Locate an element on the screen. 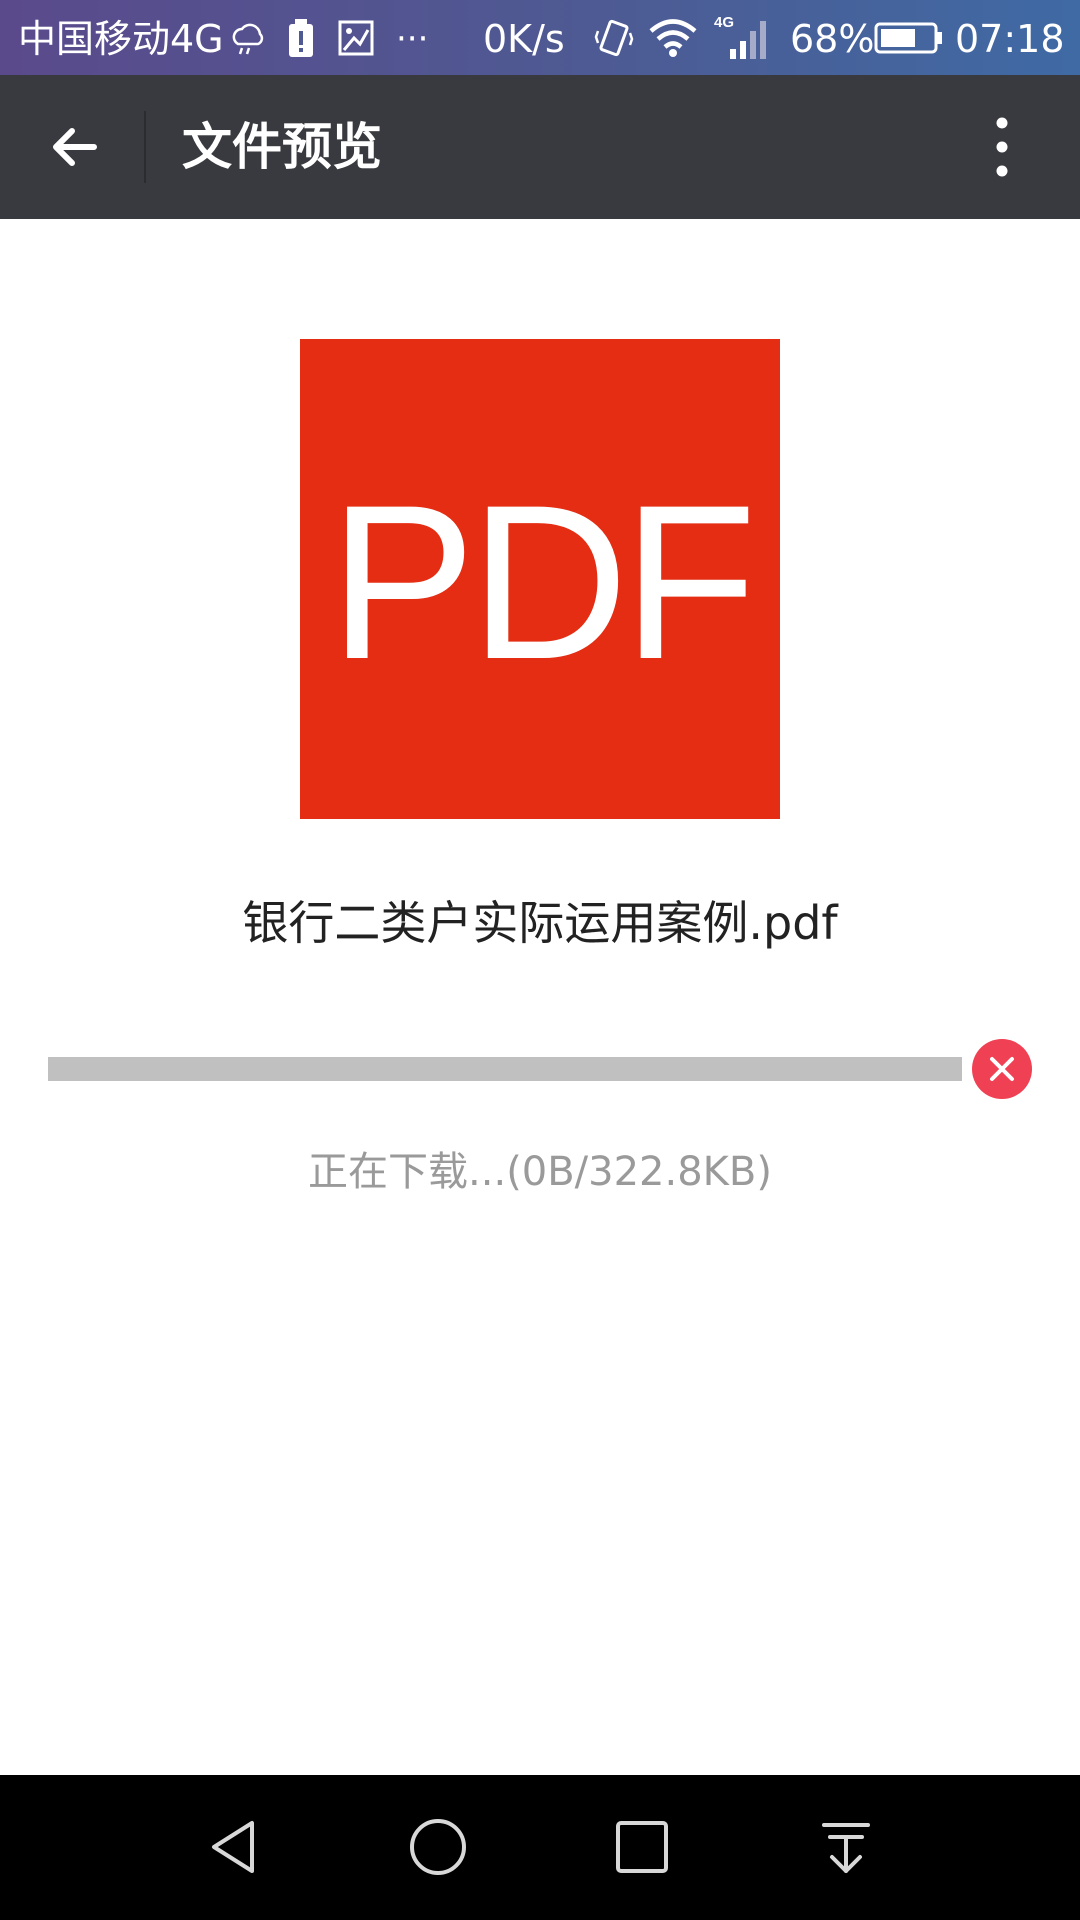 The height and width of the screenshot is (1920, 1080). home-circle-icon is located at coordinates (438, 1847).